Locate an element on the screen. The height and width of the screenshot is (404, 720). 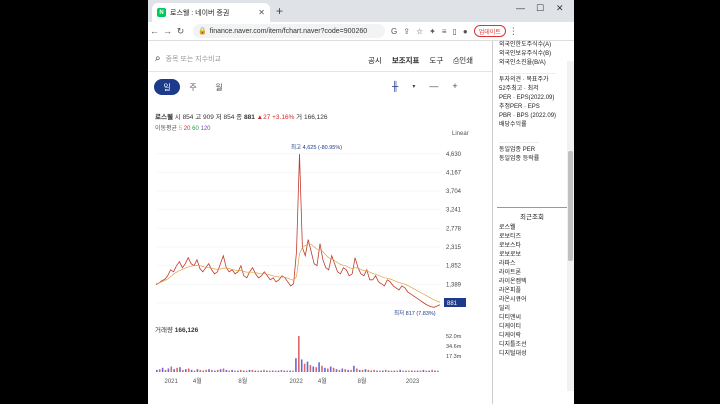
sidebar-scrollbar is located at coordinates (570, 226).